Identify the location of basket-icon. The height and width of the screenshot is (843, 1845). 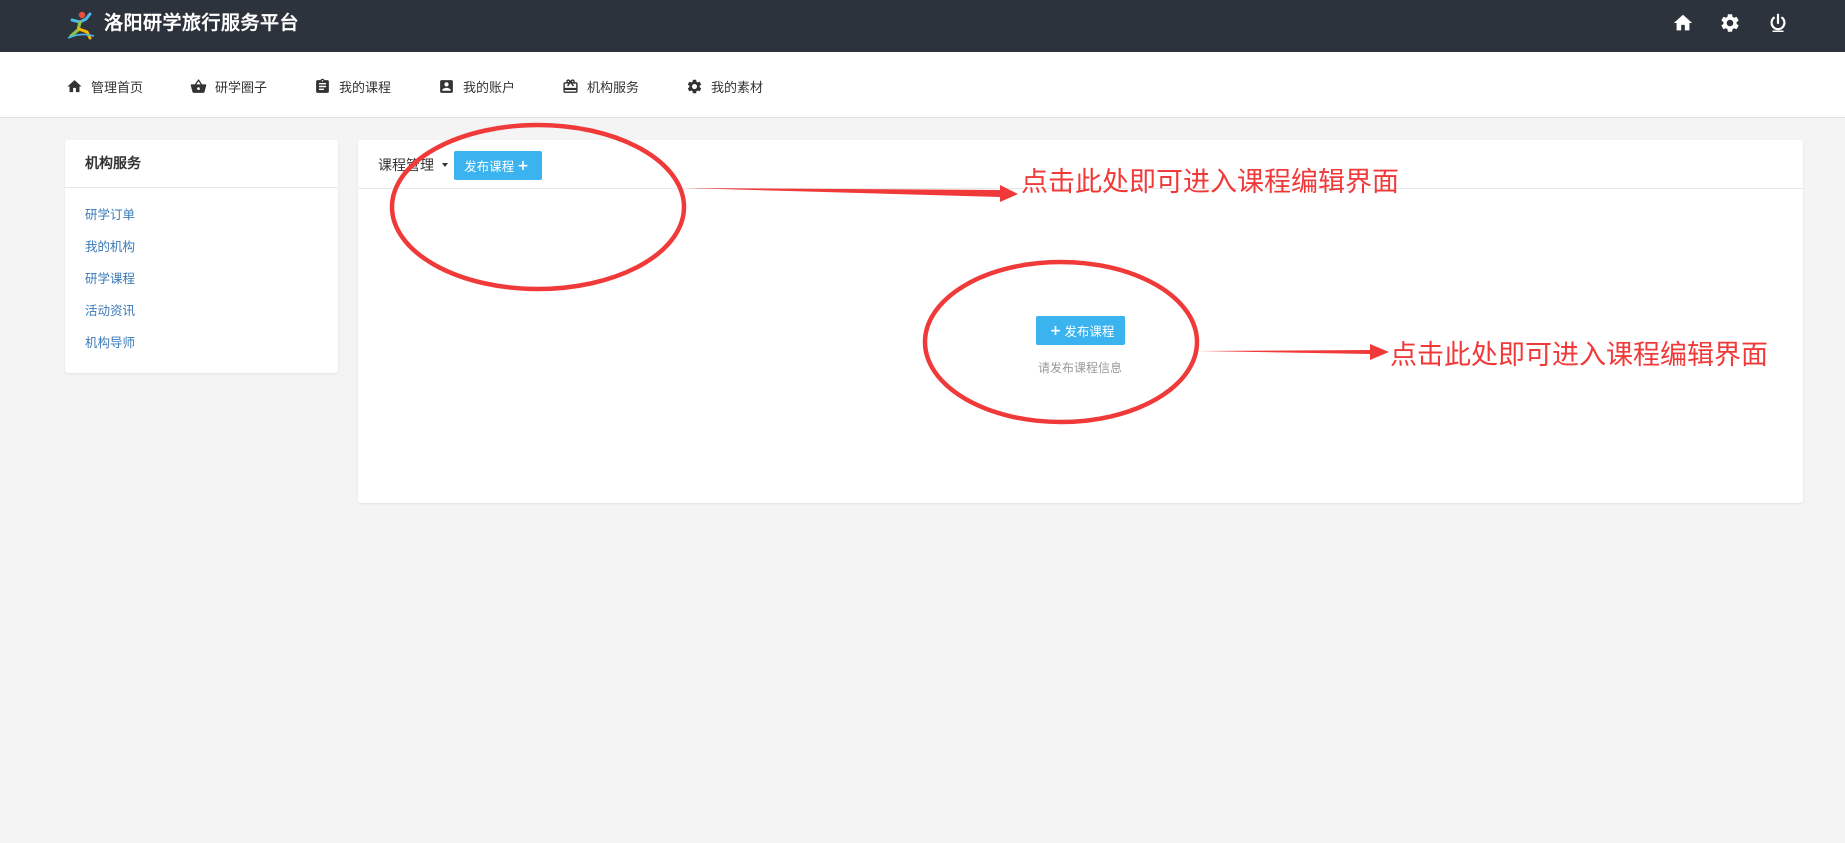
(198, 86).